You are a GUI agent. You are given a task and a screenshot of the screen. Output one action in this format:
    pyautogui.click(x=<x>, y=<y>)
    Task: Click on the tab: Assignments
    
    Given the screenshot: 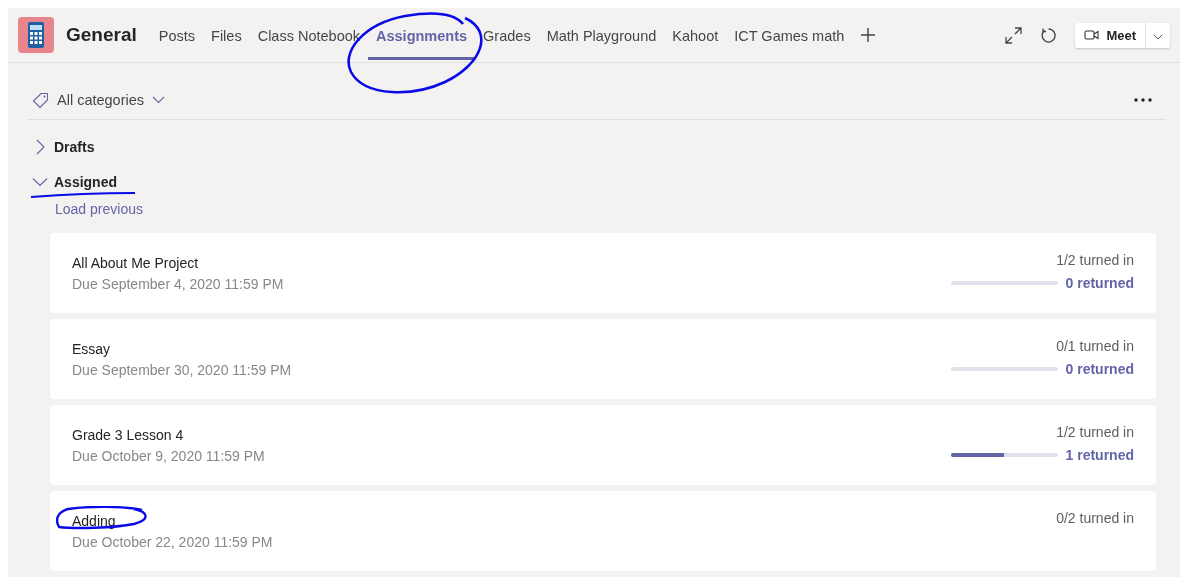 What is the action you would take?
    pyautogui.click(x=422, y=35)
    